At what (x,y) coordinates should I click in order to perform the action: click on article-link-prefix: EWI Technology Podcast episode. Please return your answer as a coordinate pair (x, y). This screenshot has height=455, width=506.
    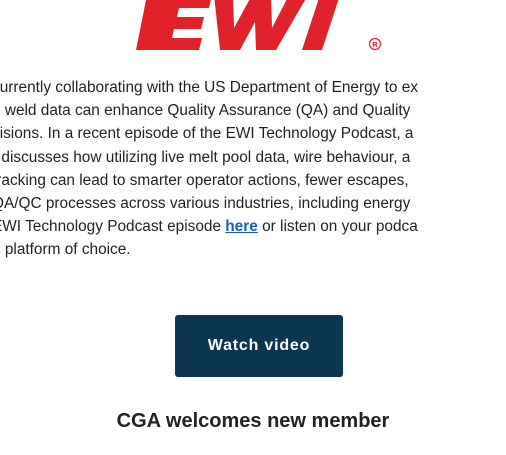
    Looking at the image, I should click on (113, 227).